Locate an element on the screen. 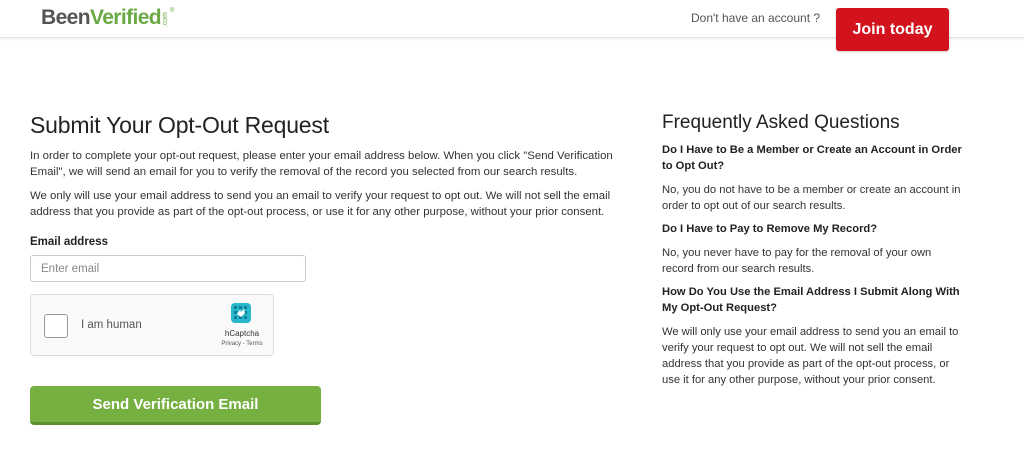 This screenshot has height=459, width=1024. logo-verified-text: Verified is located at coordinates (125, 17).